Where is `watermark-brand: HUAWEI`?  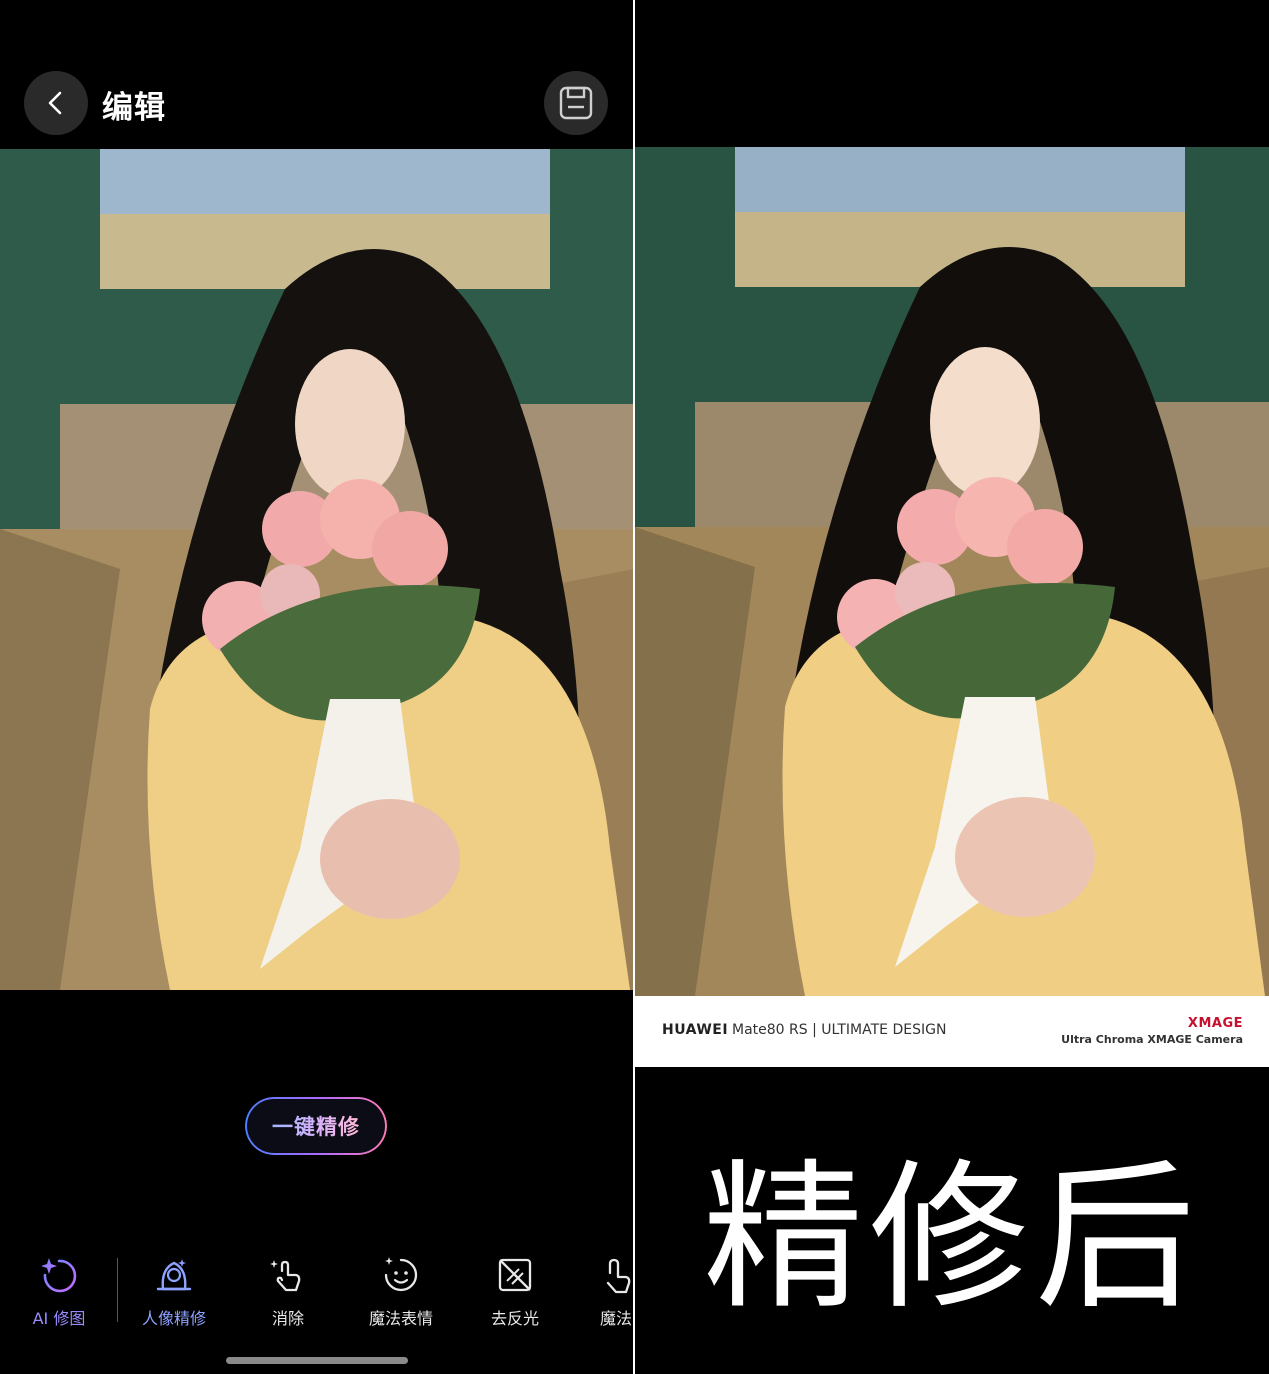 watermark-brand: HUAWEI is located at coordinates (695, 1030).